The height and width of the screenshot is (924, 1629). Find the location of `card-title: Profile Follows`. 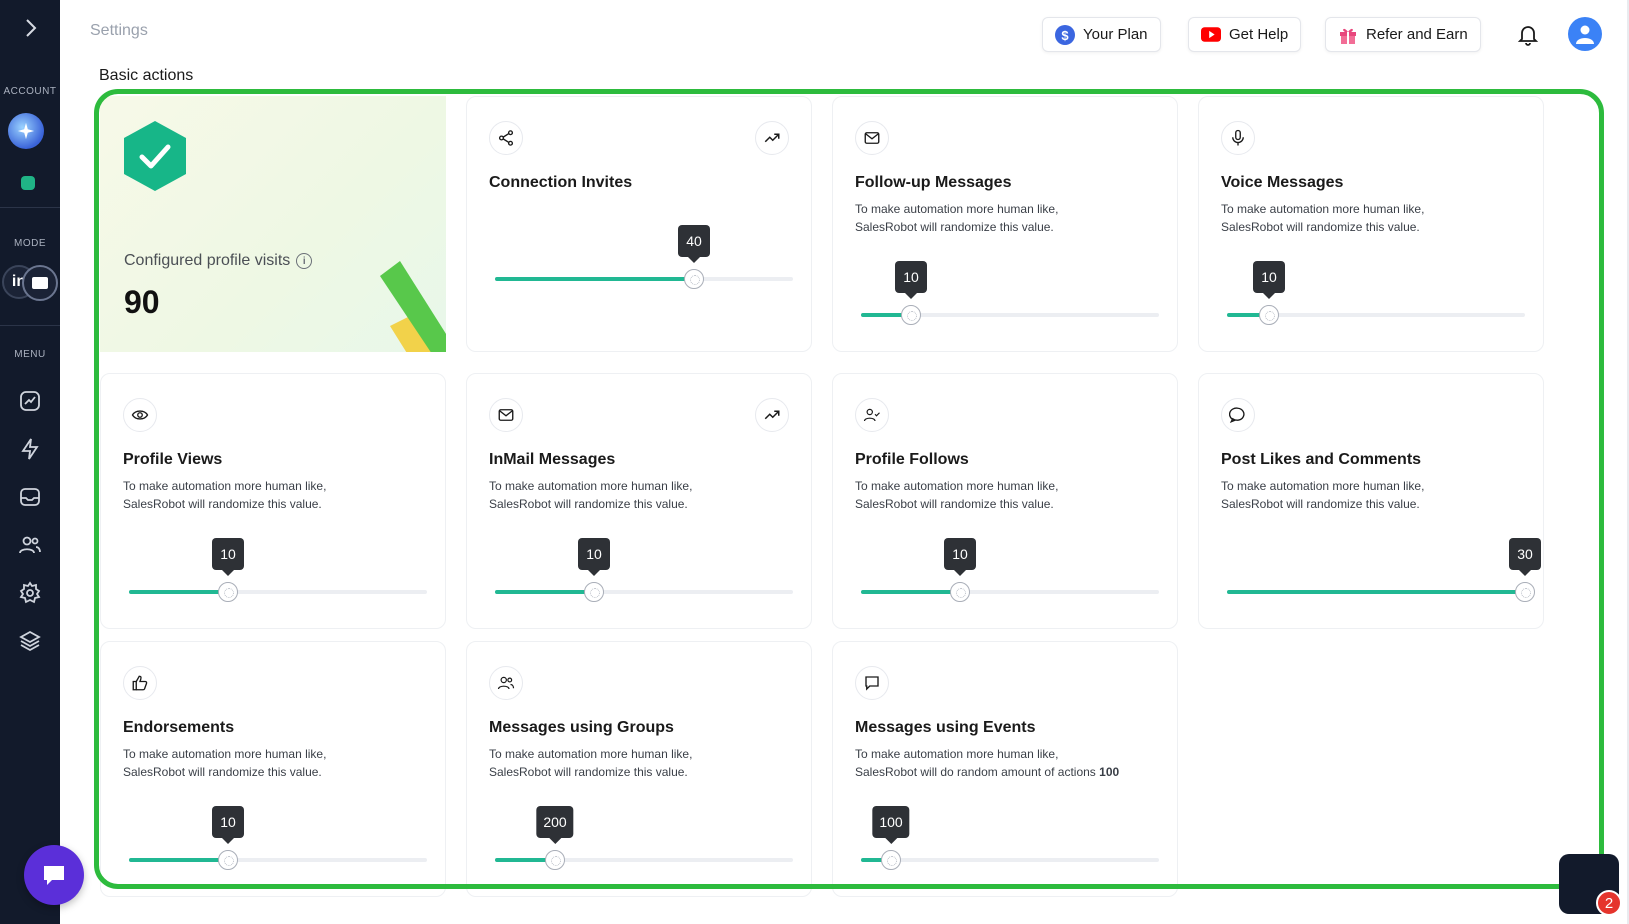

card-title: Profile Follows is located at coordinates (912, 459).